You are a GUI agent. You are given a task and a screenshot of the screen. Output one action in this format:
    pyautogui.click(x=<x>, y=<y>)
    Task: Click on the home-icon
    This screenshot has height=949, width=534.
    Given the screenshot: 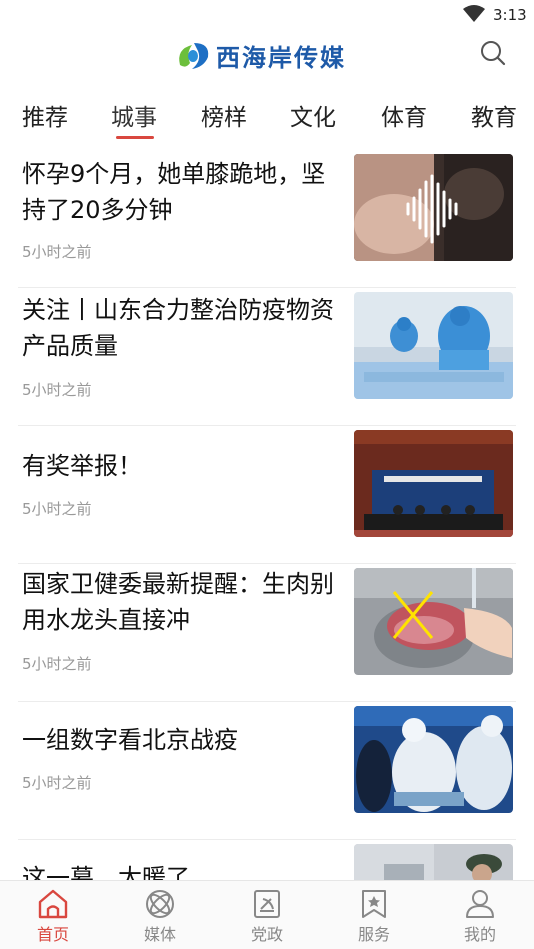 What is the action you would take?
    pyautogui.click(x=53, y=904)
    